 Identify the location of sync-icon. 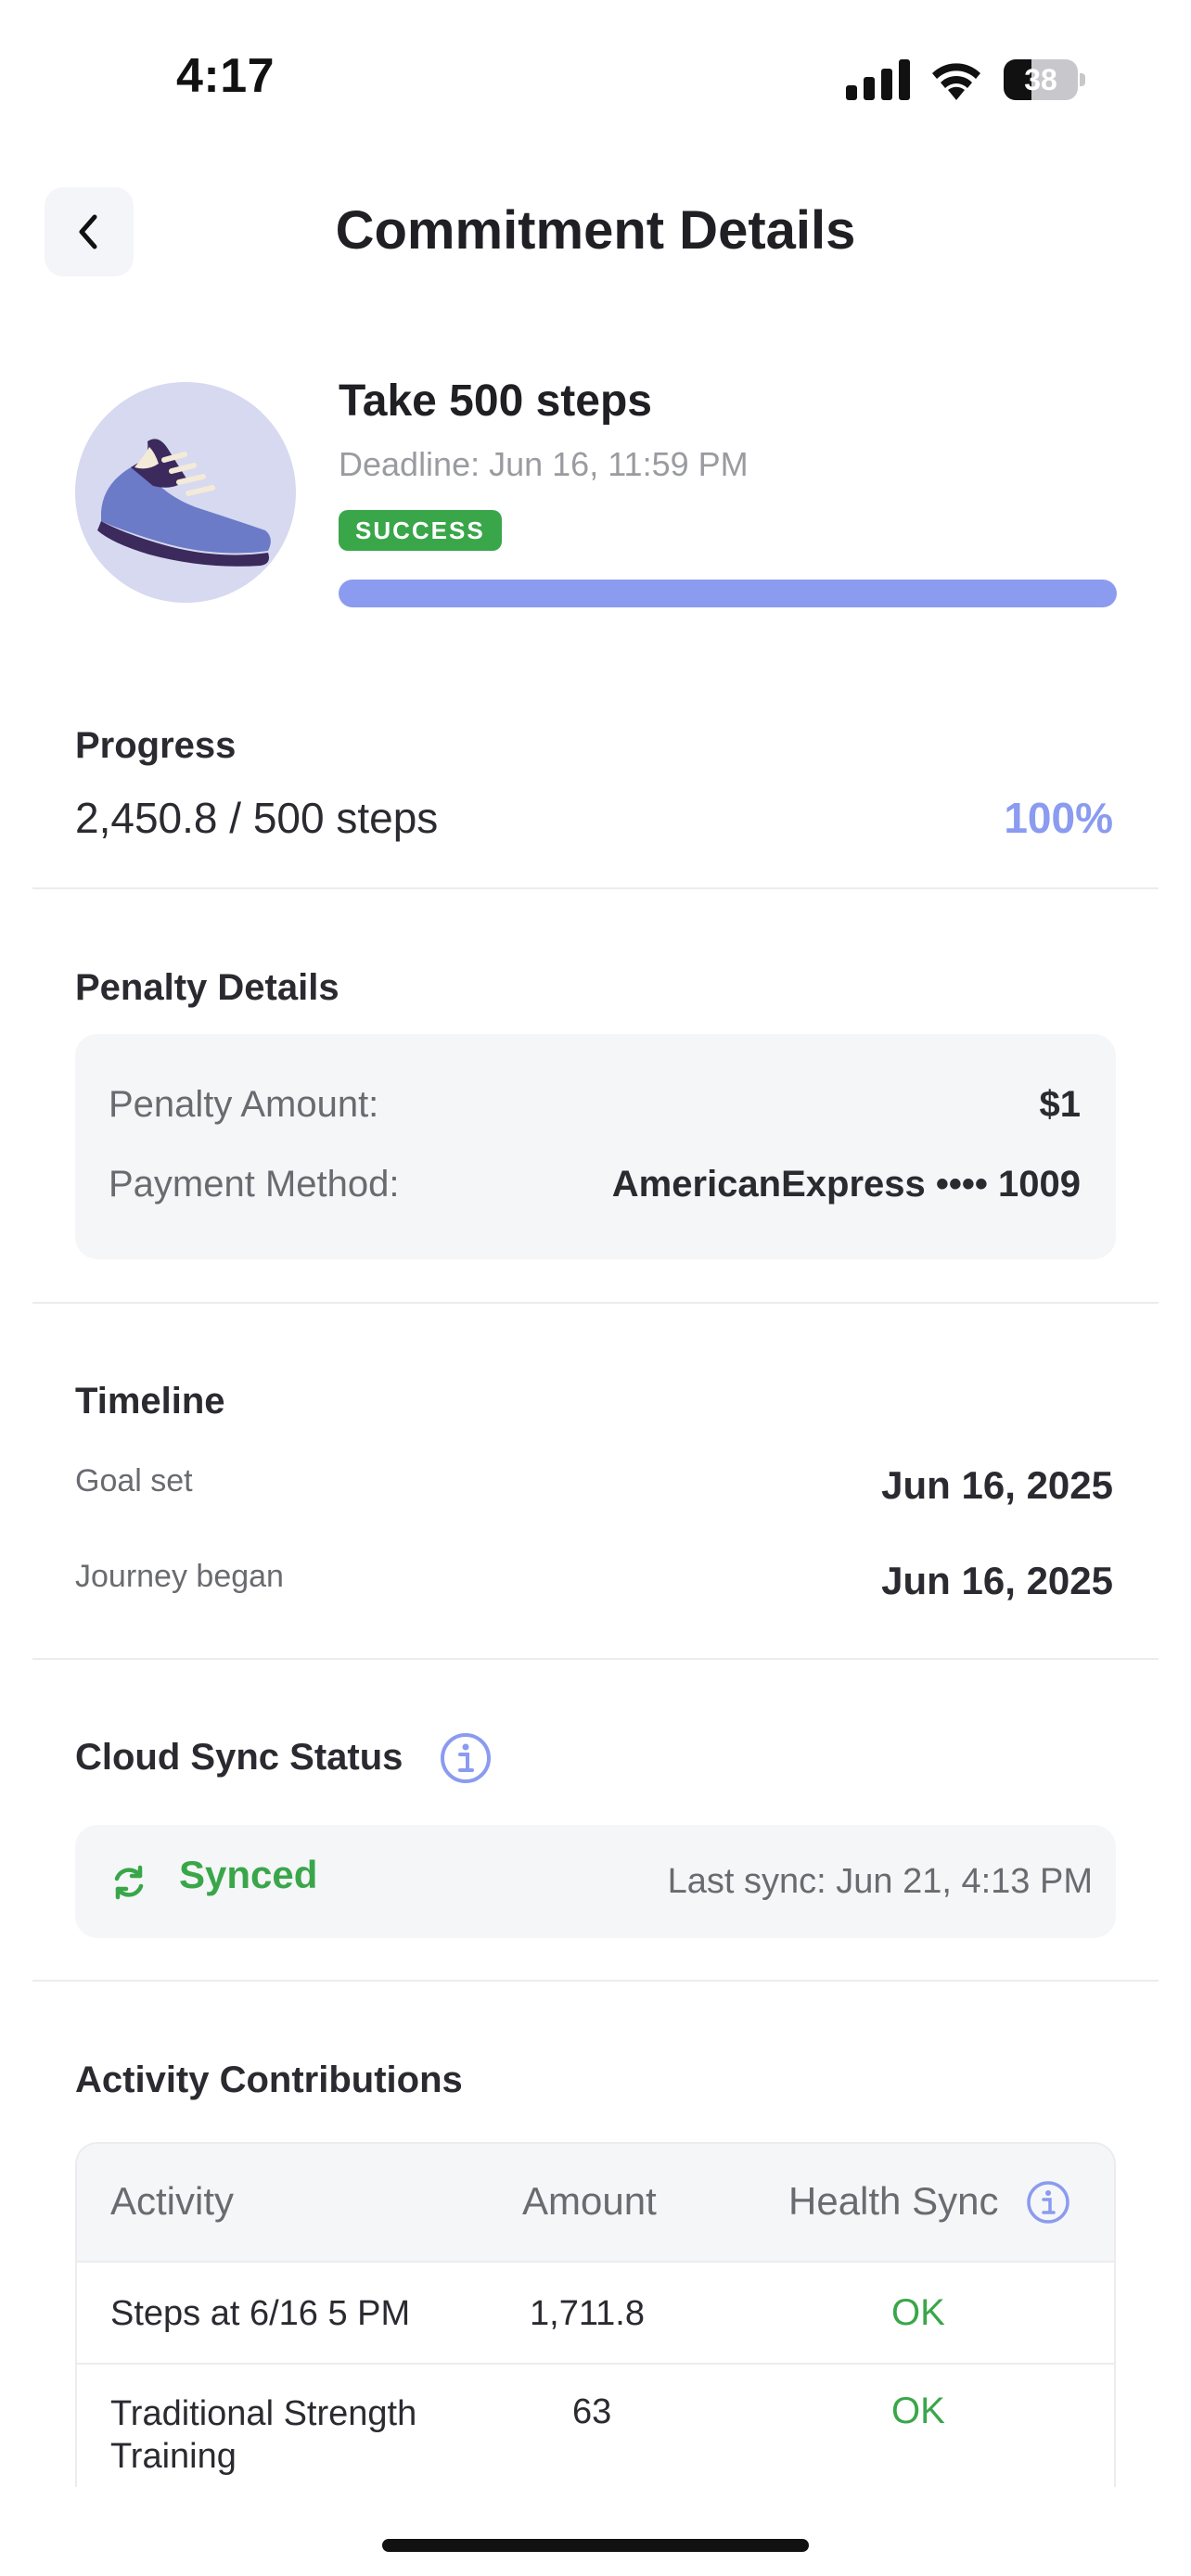
(129, 1882).